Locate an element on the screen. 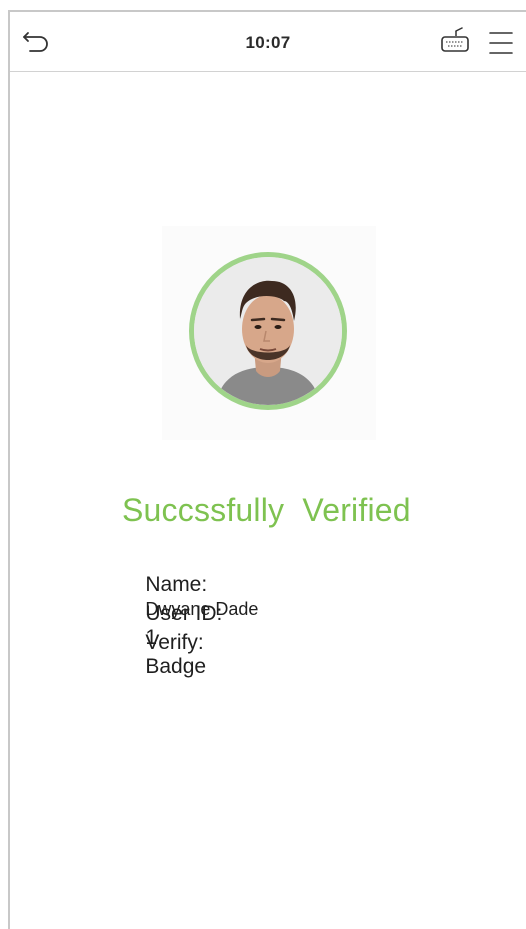 The image size is (526, 929). user-face-photo is located at coordinates (268, 331).